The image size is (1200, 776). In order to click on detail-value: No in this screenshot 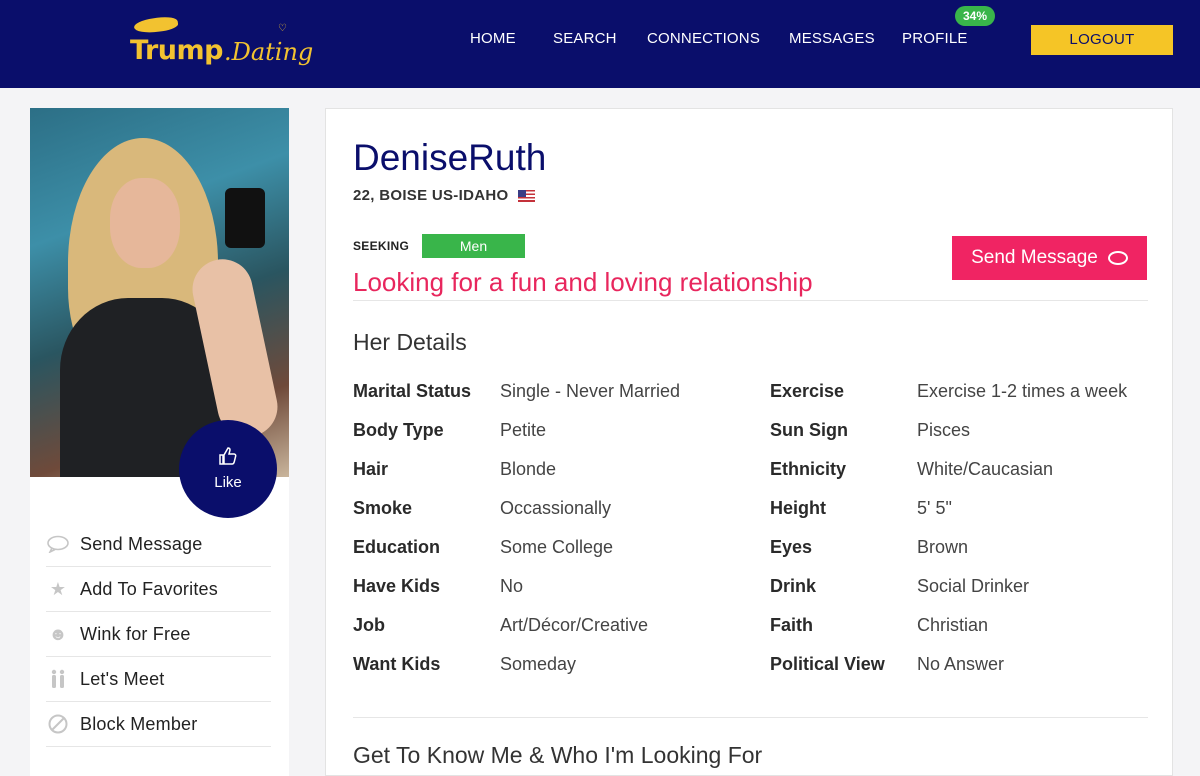, I will do `click(512, 586)`.